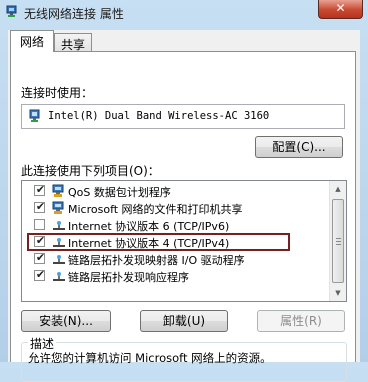  I want to click on window-title: 无线网络连接 属性, so click(74, 14).